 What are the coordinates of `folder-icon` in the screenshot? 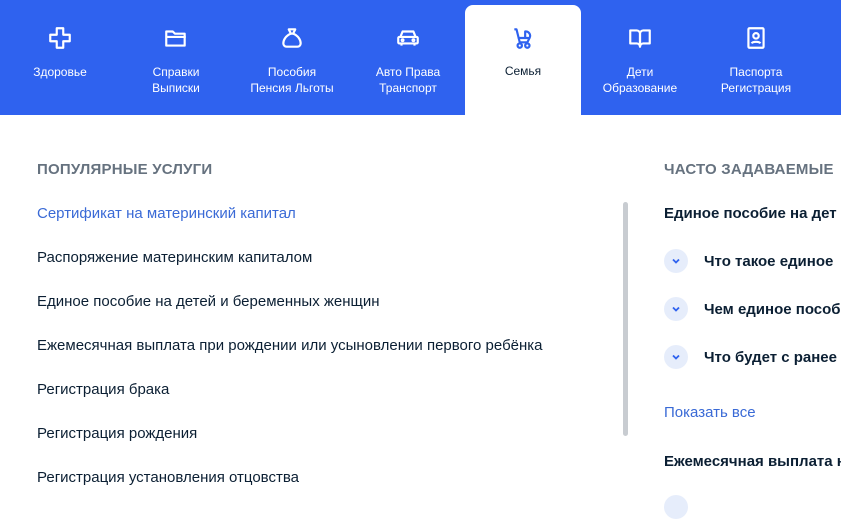 It's located at (176, 38).